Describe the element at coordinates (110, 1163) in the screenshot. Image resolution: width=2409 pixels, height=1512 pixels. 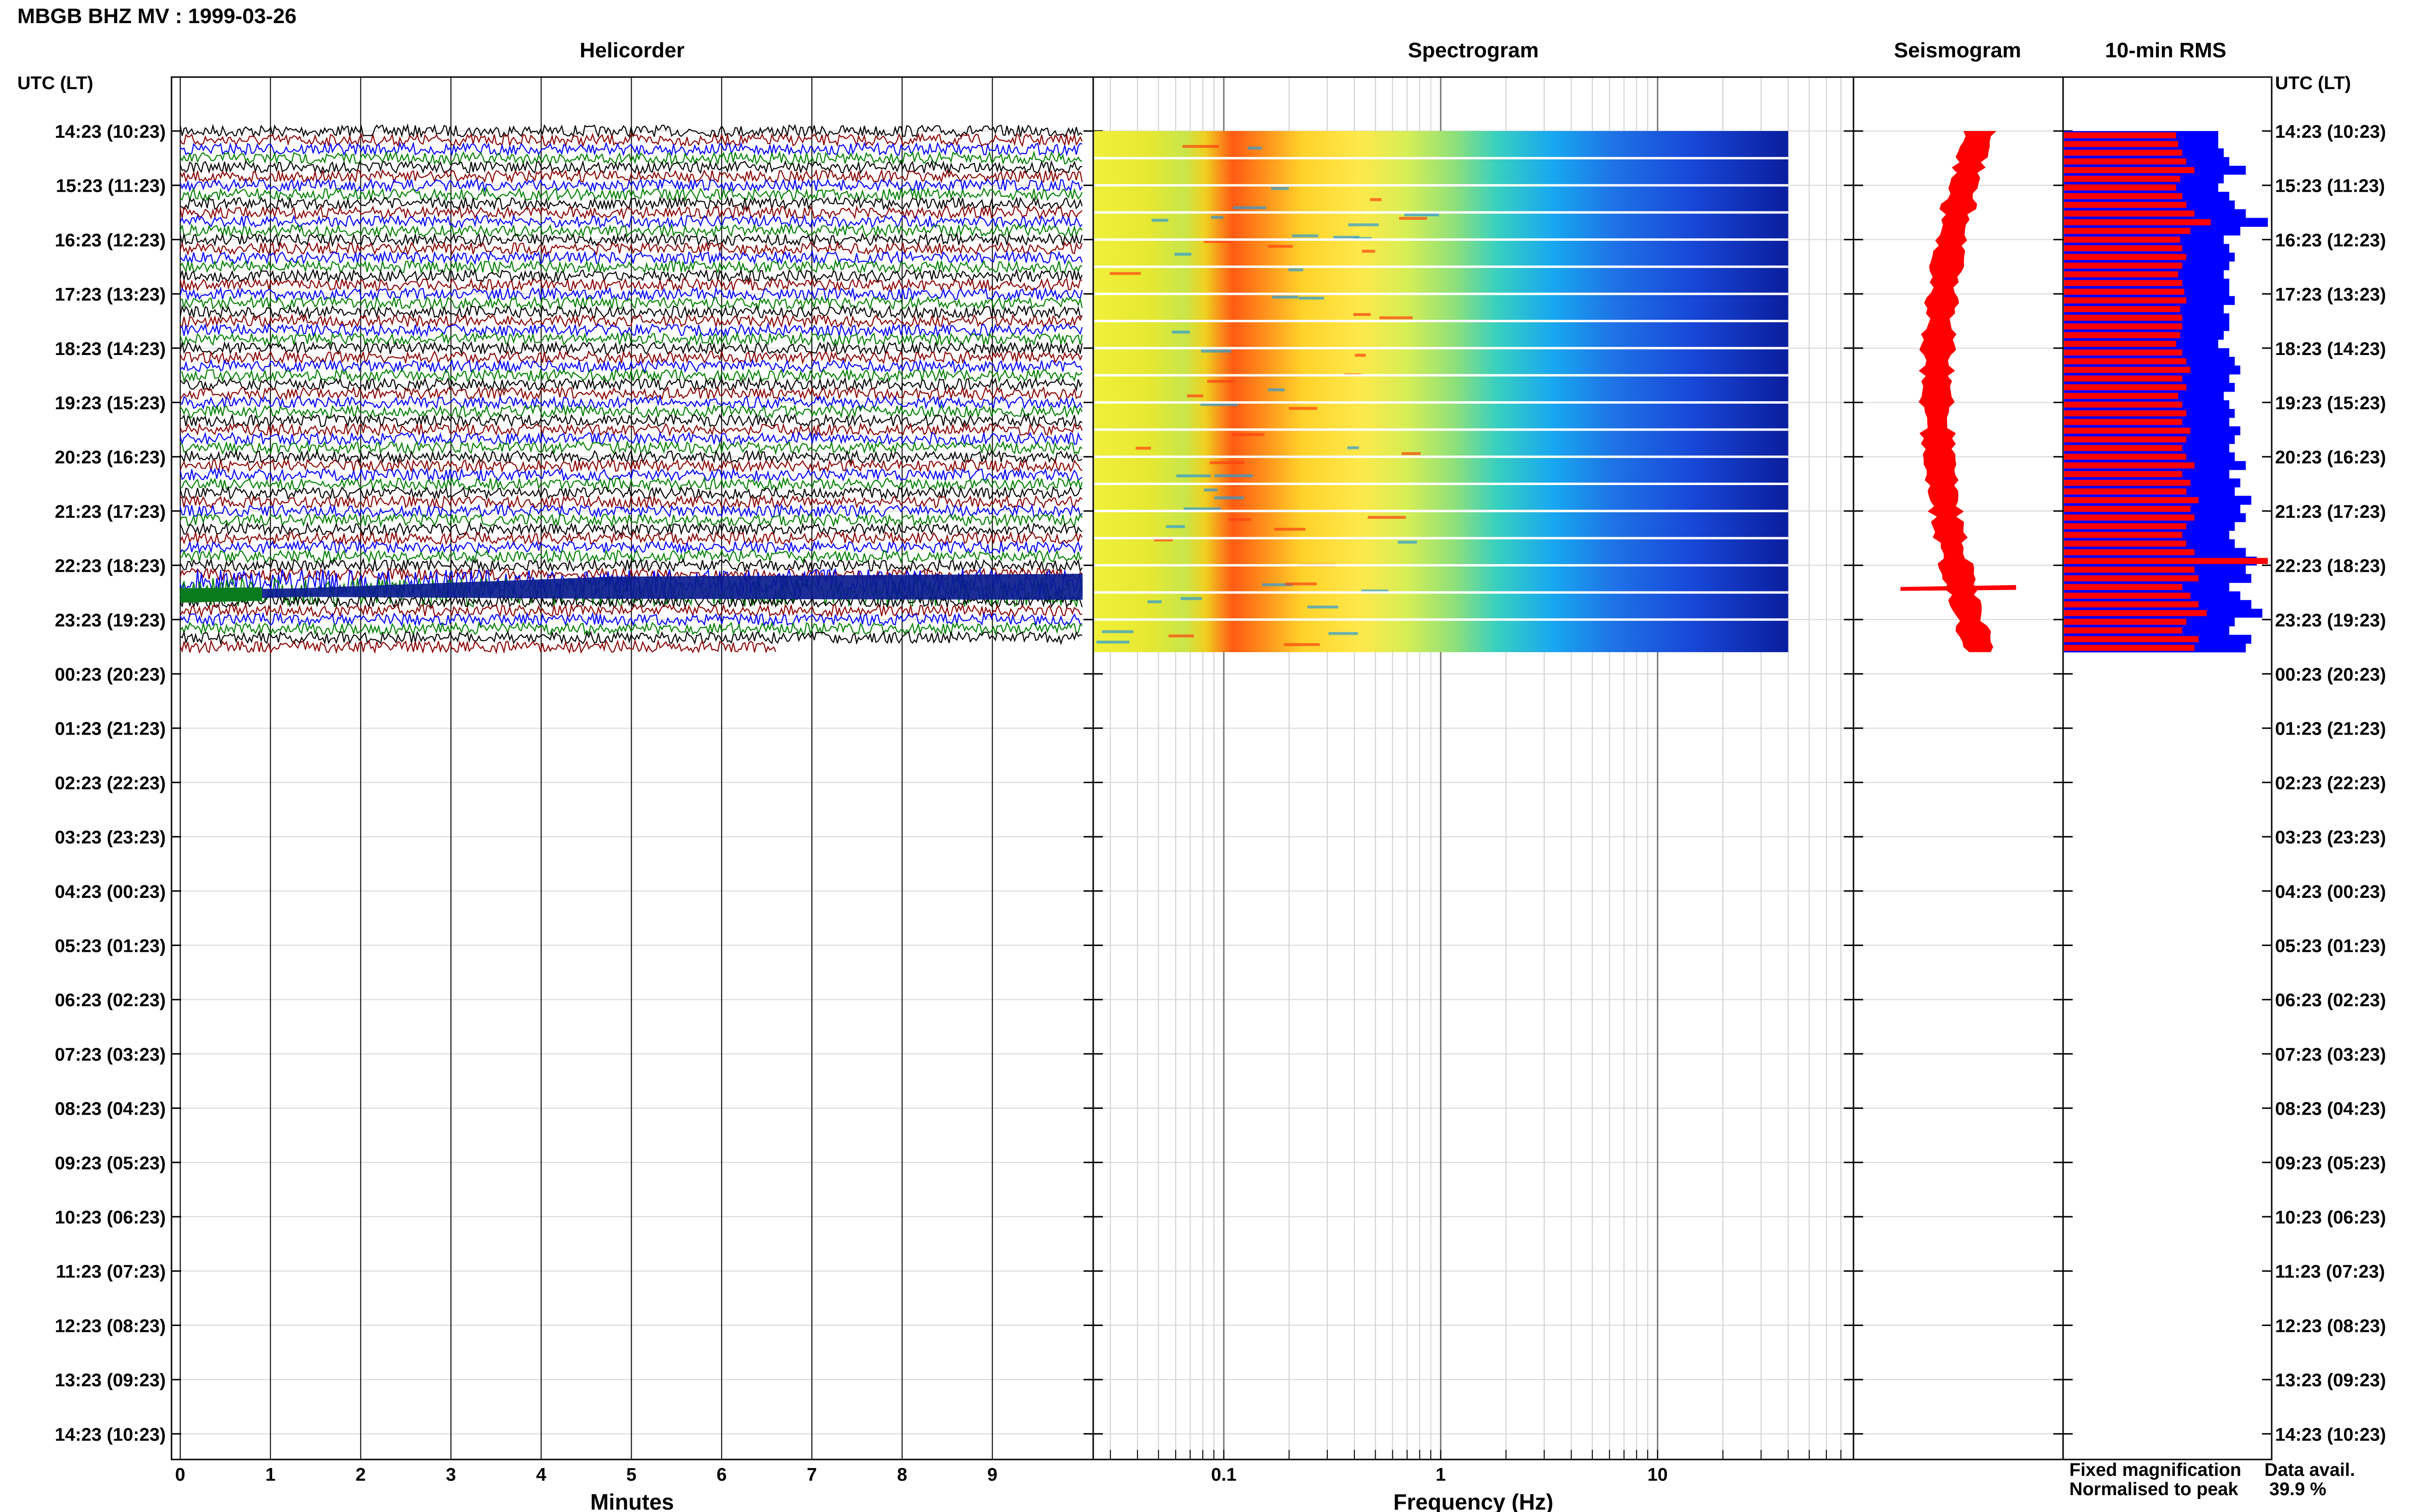
I see `time-label-left: 09:23 (05:23)` at that location.